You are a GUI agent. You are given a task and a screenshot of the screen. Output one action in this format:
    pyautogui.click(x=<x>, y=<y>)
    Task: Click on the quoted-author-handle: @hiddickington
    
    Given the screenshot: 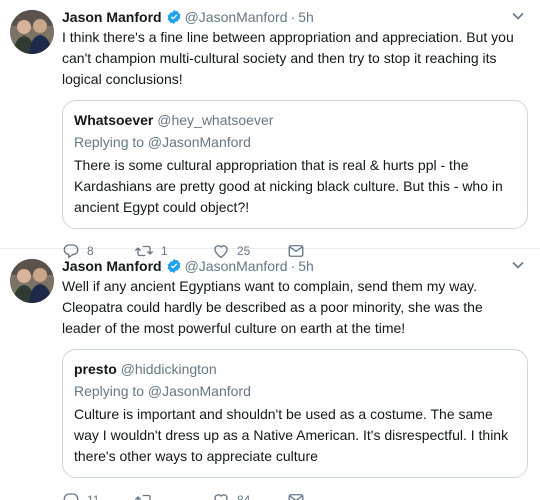 What is the action you would take?
    pyautogui.click(x=168, y=369)
    